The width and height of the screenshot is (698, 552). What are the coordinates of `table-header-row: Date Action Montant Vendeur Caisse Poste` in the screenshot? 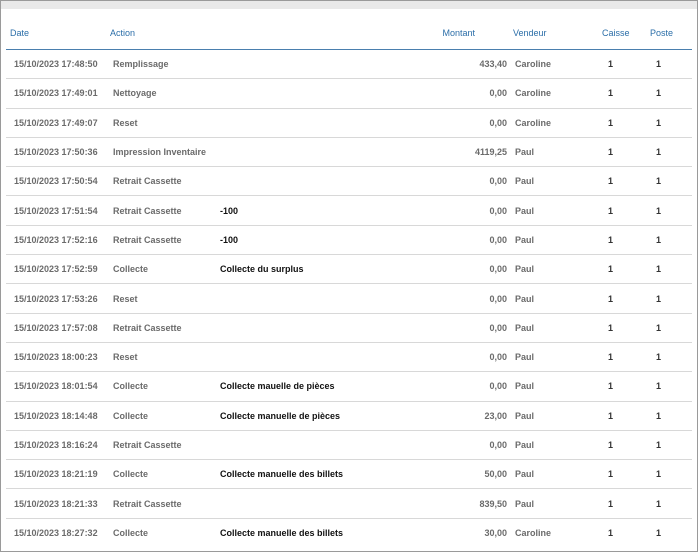 It's located at (349, 33).